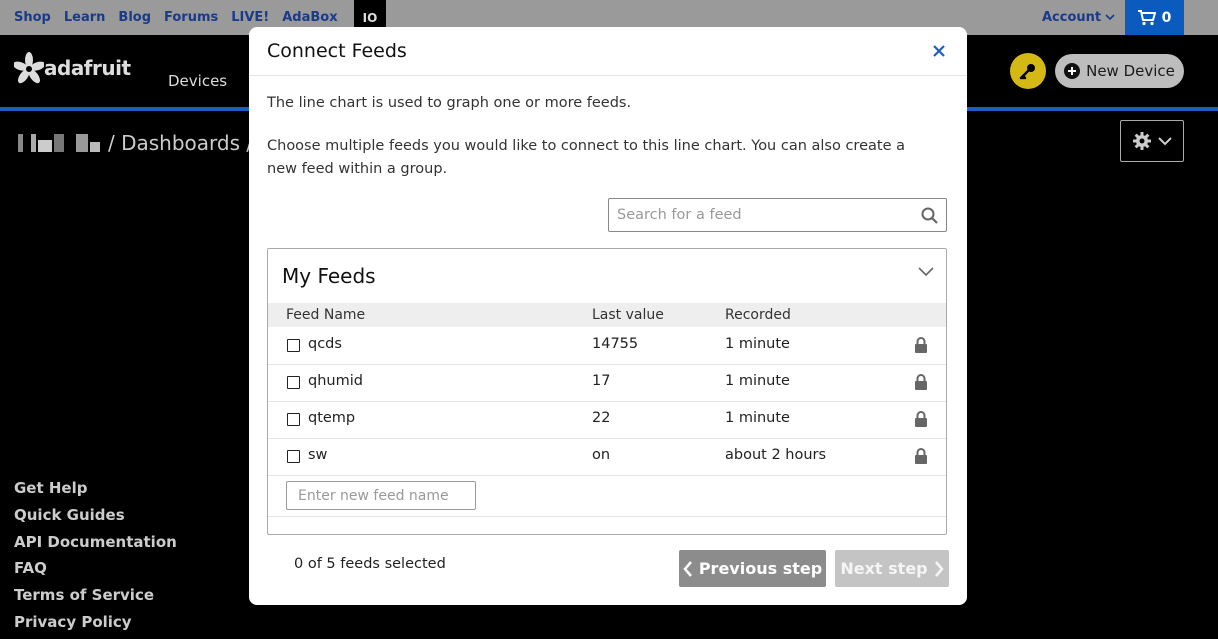 Image resolution: width=1218 pixels, height=639 pixels. What do you see at coordinates (95, 625) in the screenshot?
I see `footer-privacy: Privacy Policy` at bounding box center [95, 625].